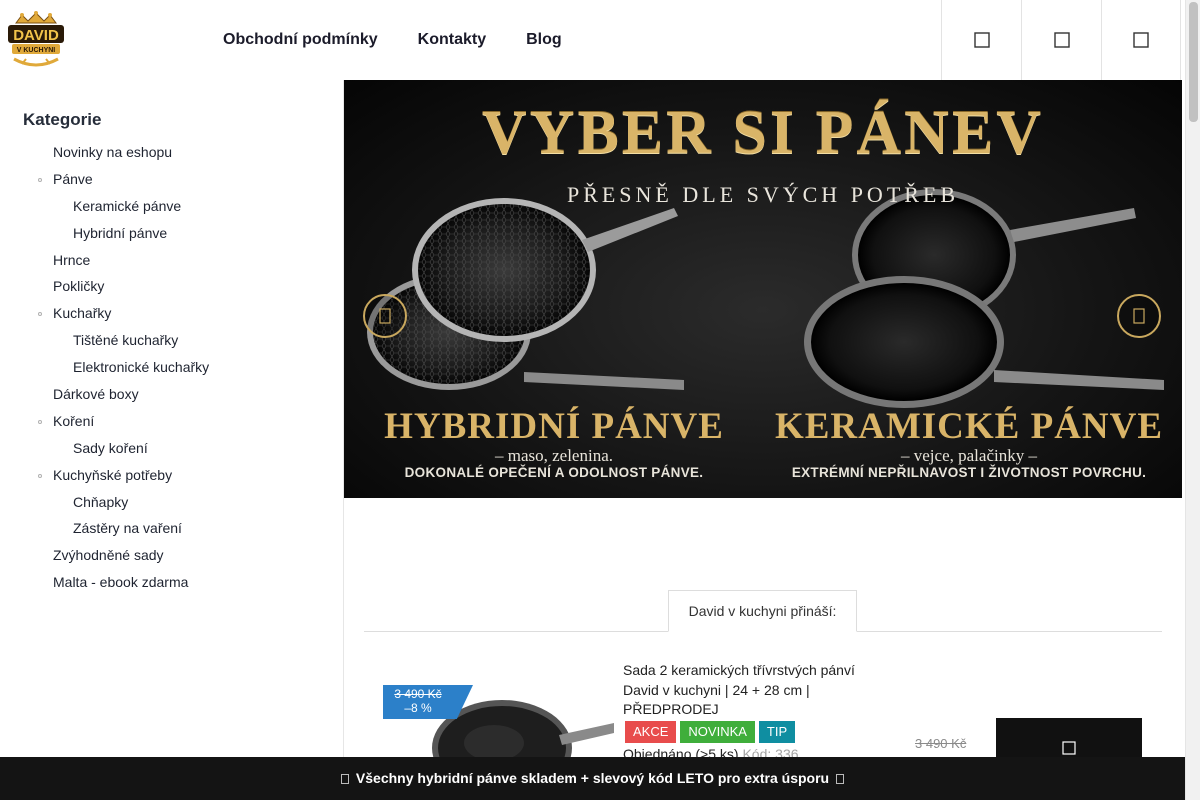  Describe the element at coordinates (170, 555) in the screenshot. I see `category-item-zvyhodnene-sady: Zvýhodněné sady` at that location.